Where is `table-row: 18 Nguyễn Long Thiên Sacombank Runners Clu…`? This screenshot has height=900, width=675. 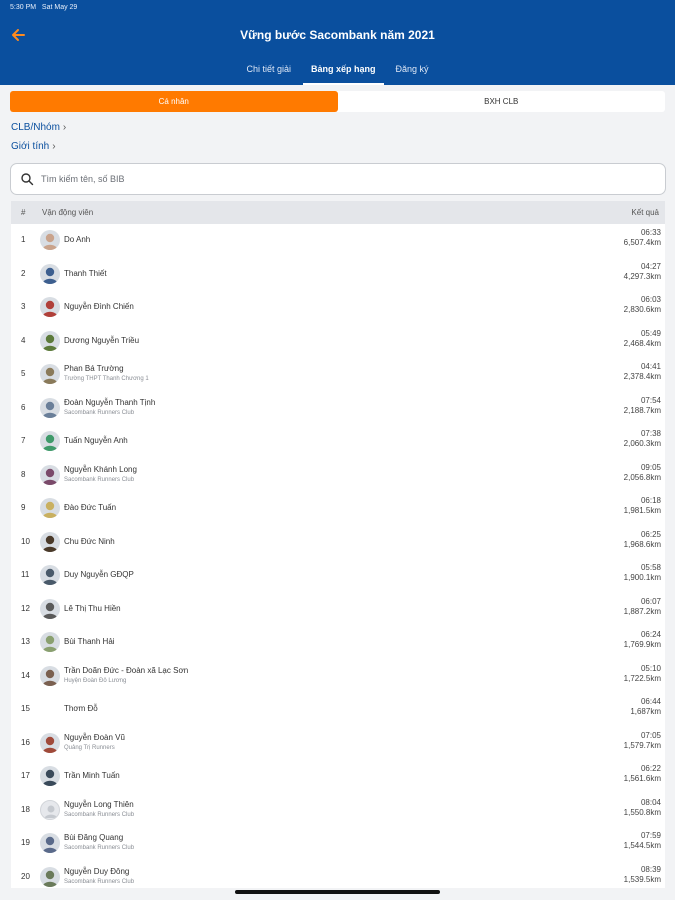
table-row: 18 Nguyễn Long Thiên Sacombank Runners Clu… is located at coordinates (338, 811).